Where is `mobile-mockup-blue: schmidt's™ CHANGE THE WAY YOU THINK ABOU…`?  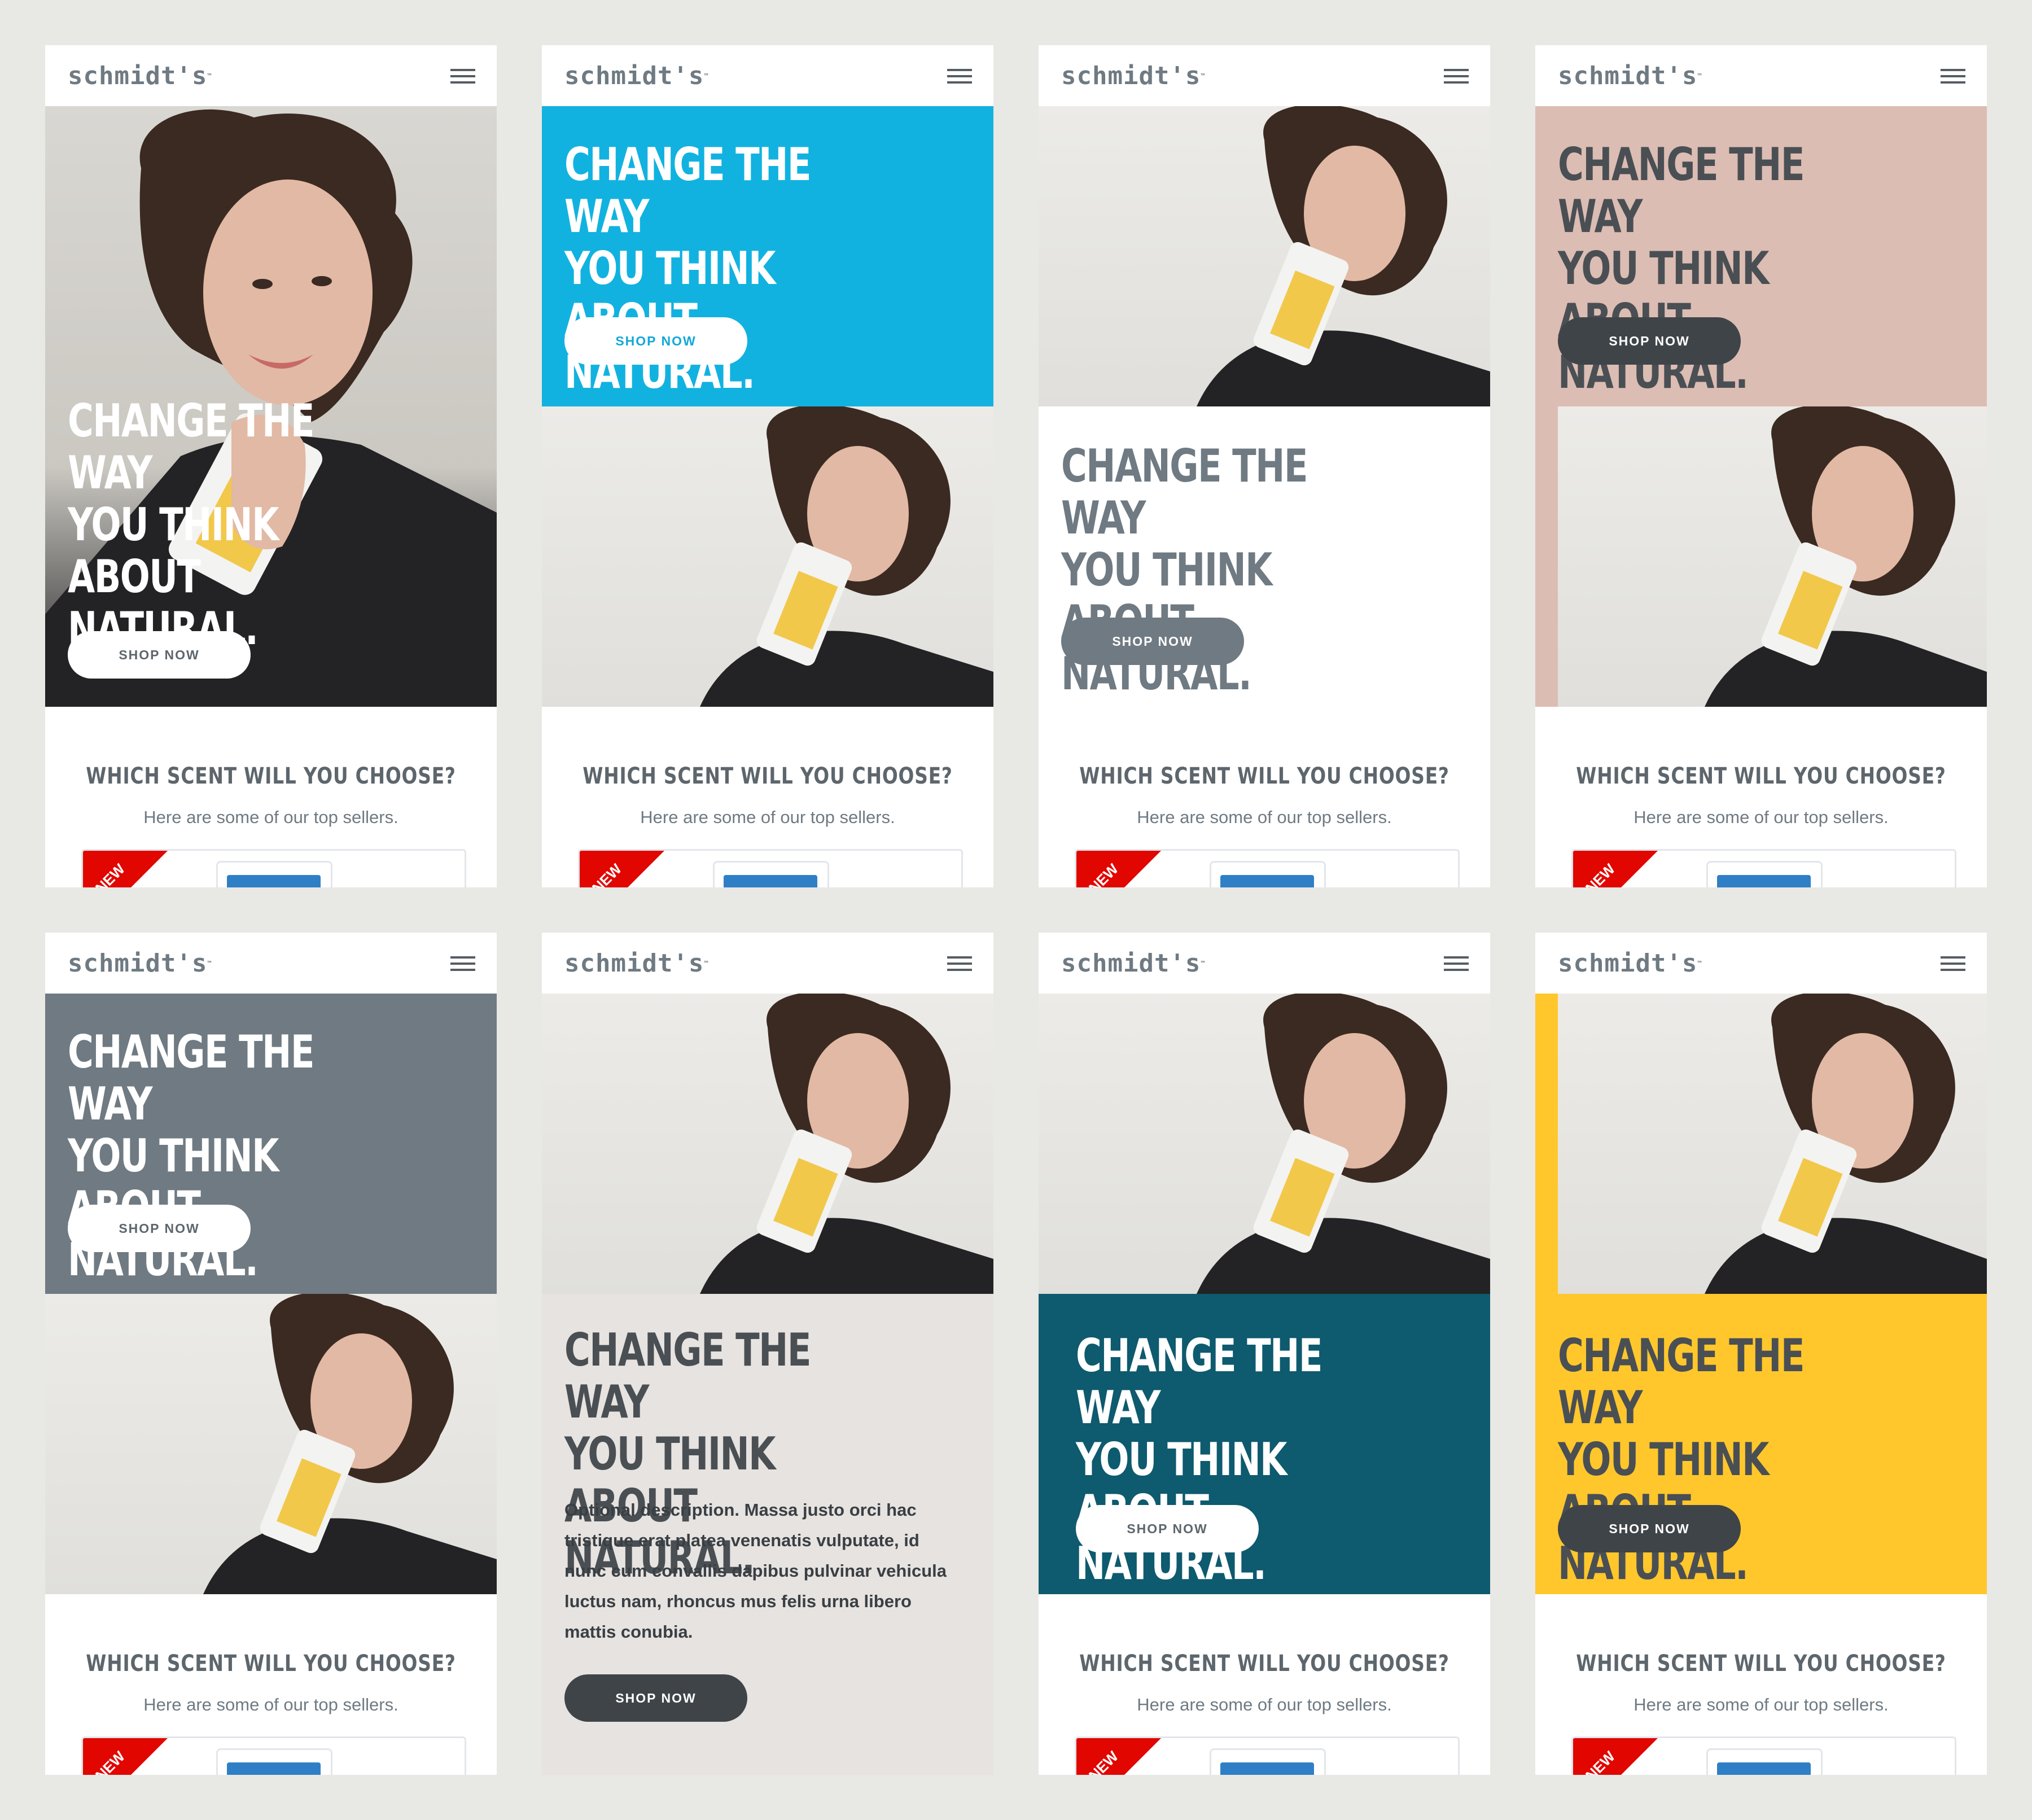 mobile-mockup-blue: schmidt's™ CHANGE THE WAY YOU THINK ABOU… is located at coordinates (767, 466).